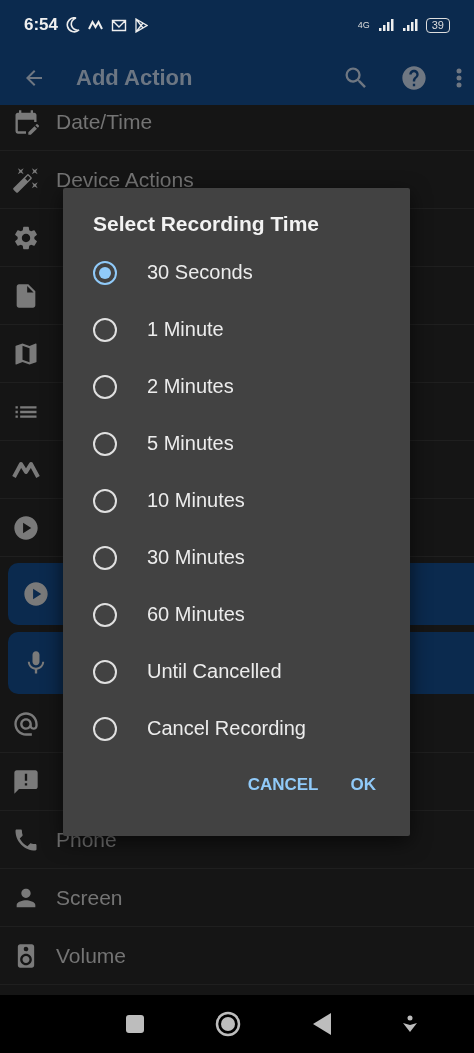 This screenshot has height=1053, width=474. I want to click on dialog-title: Select Recording Time, so click(207, 224).